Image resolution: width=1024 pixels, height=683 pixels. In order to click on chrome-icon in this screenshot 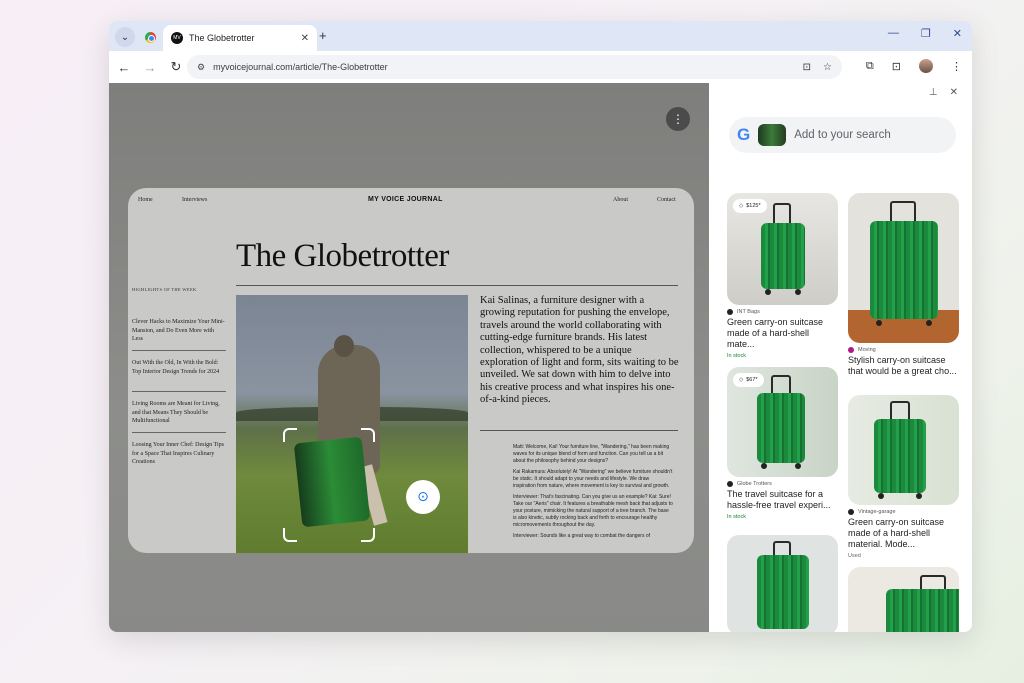, I will do `click(150, 37)`.